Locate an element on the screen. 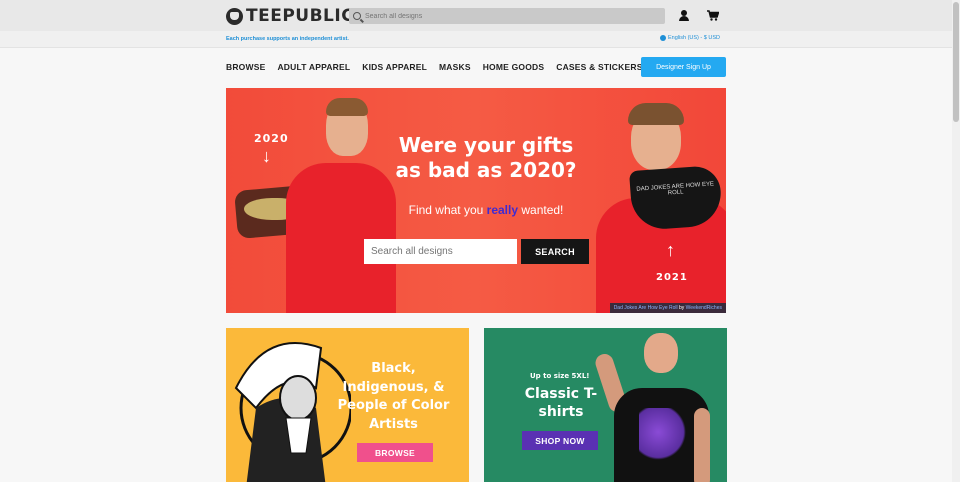 This screenshot has height=482, width=960. person-right-hair is located at coordinates (656, 114).